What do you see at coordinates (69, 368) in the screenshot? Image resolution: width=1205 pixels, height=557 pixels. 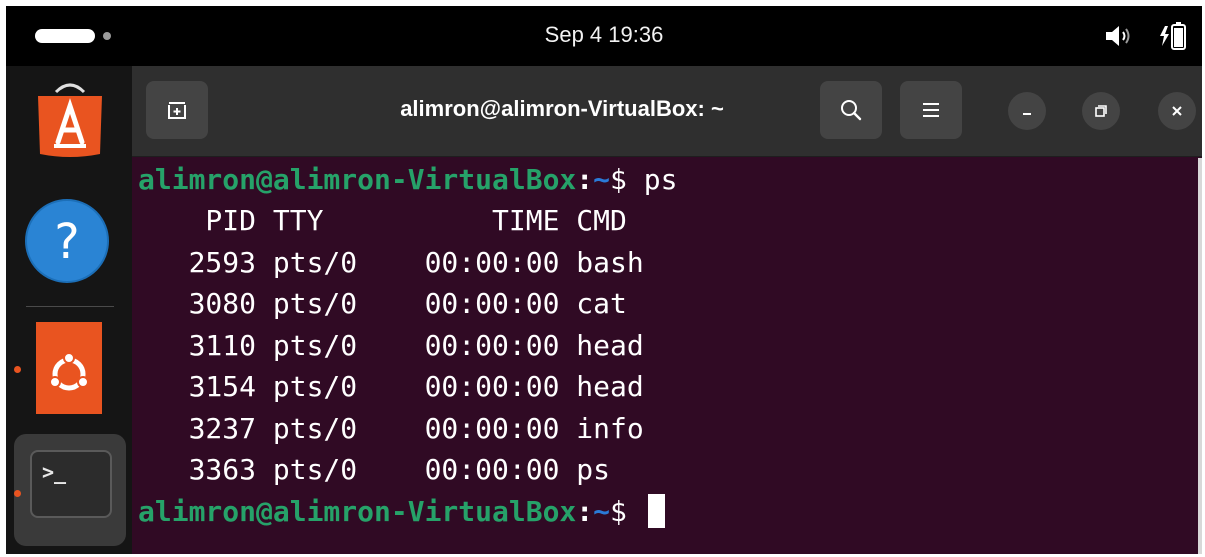 I see `ubuntu-logo-icon` at bounding box center [69, 368].